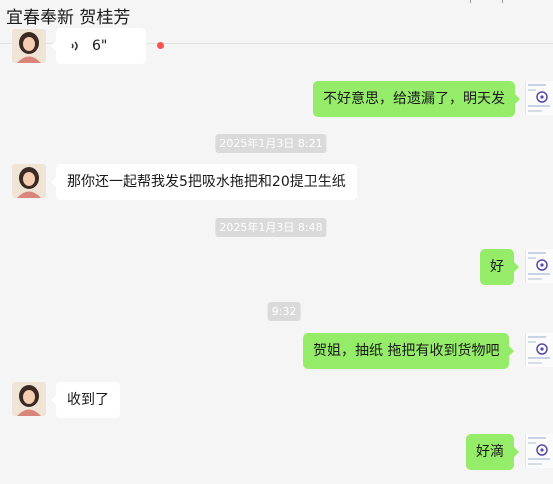 The image size is (553, 484). I want to click on message-text: 好, so click(497, 267).